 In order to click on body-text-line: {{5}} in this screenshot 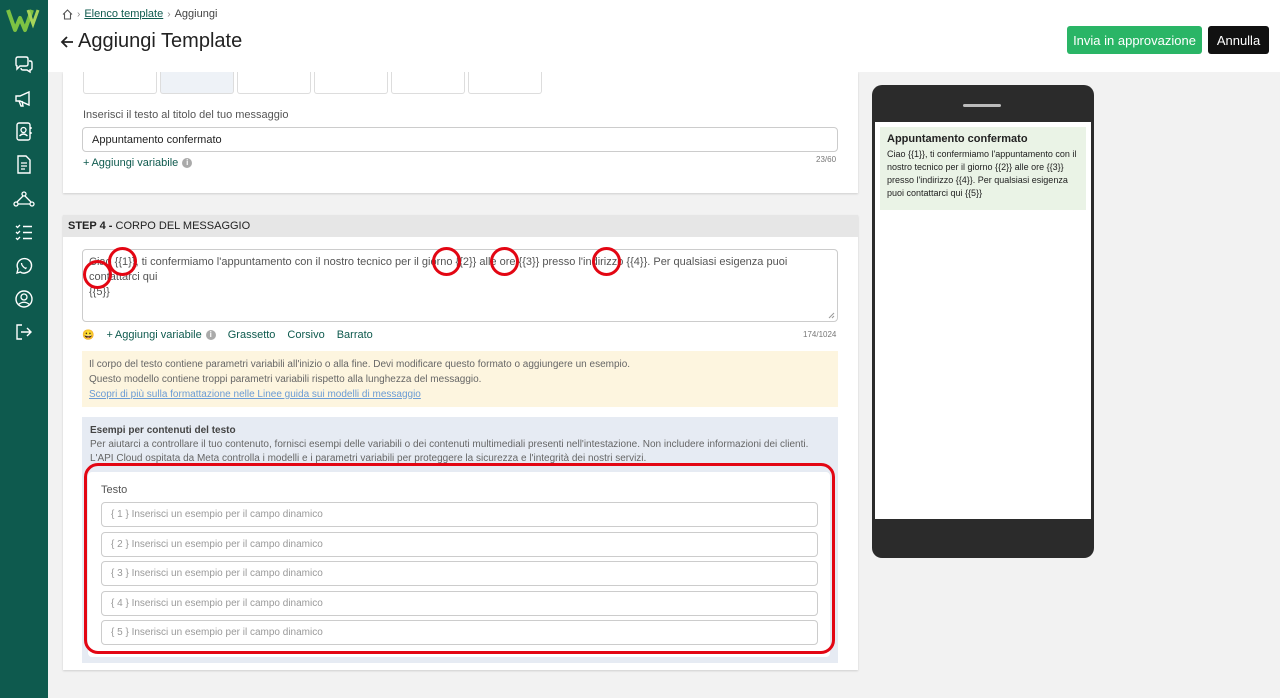, I will do `click(99, 292)`.